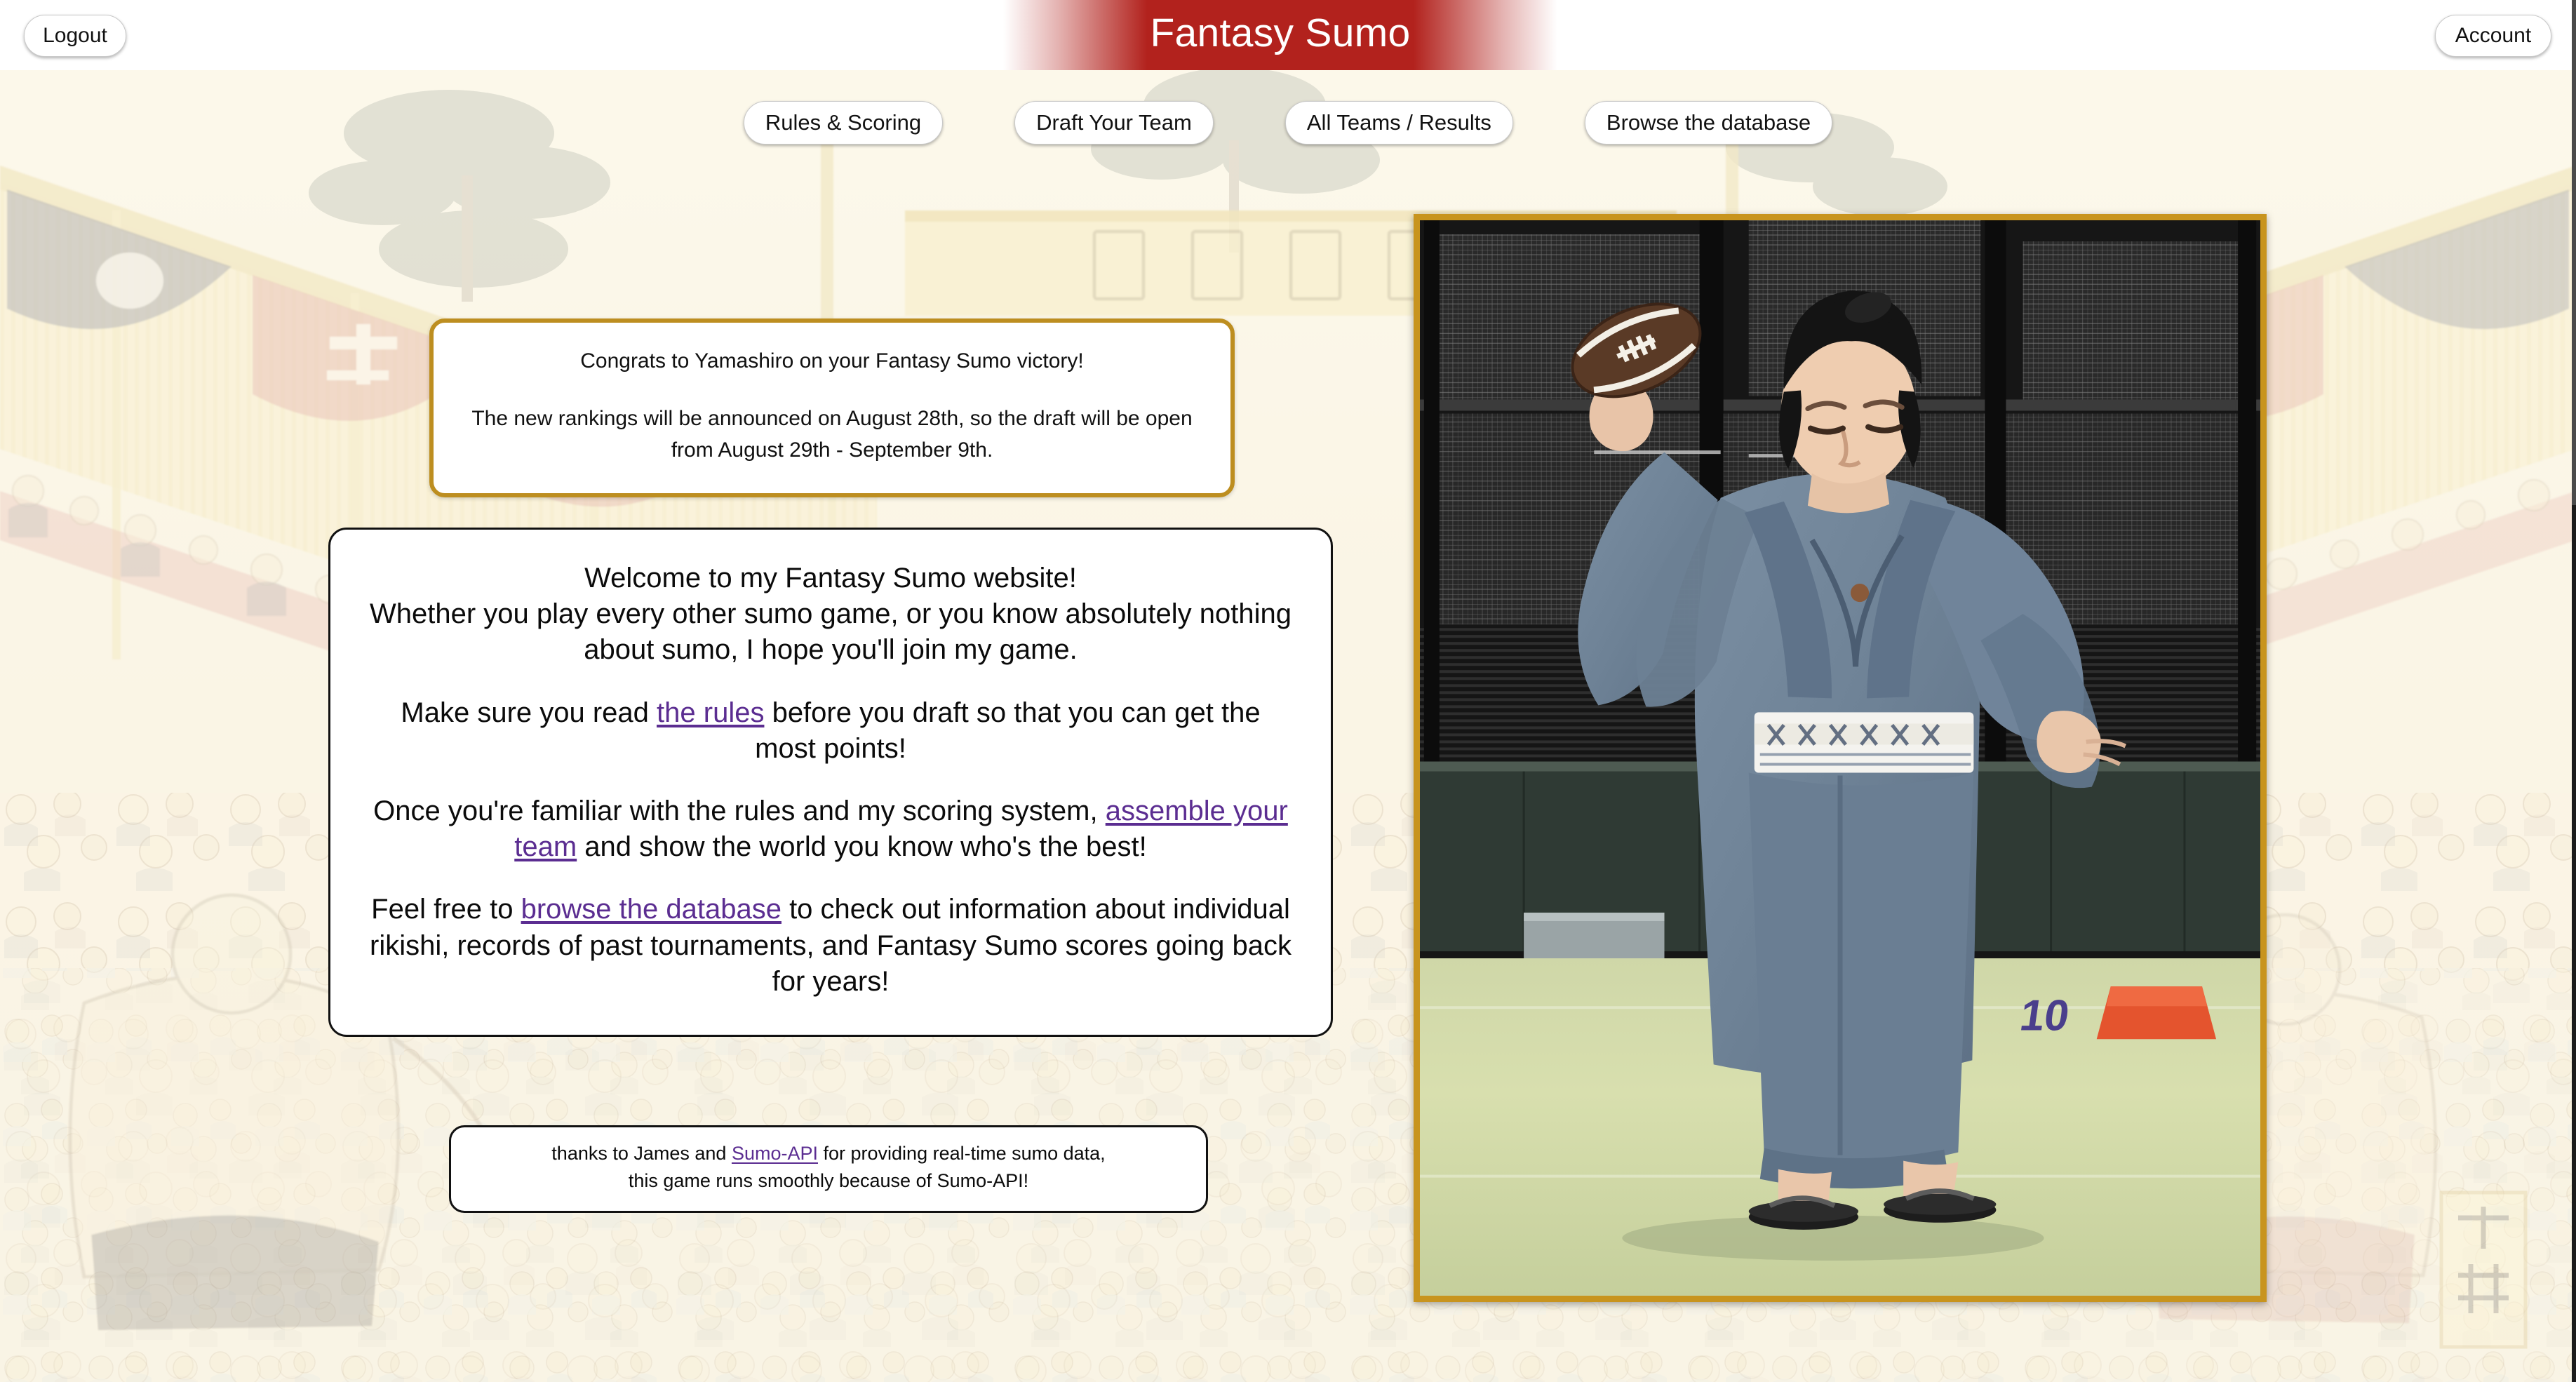  I want to click on yard-marker-label: 10, so click(2045, 1015).